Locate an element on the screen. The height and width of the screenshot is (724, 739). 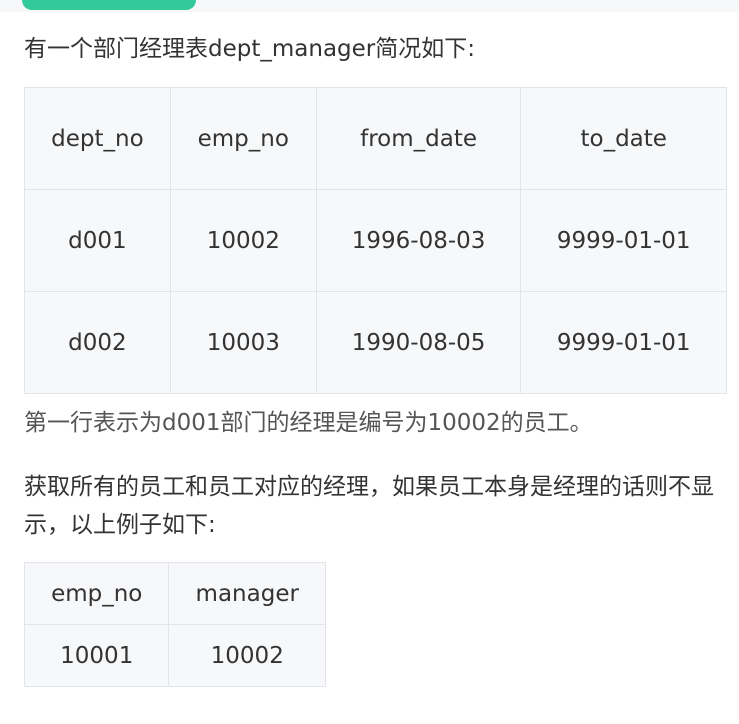
table-row: d002 10003 1990-08-05 9999-01-01 is located at coordinates (375, 342).